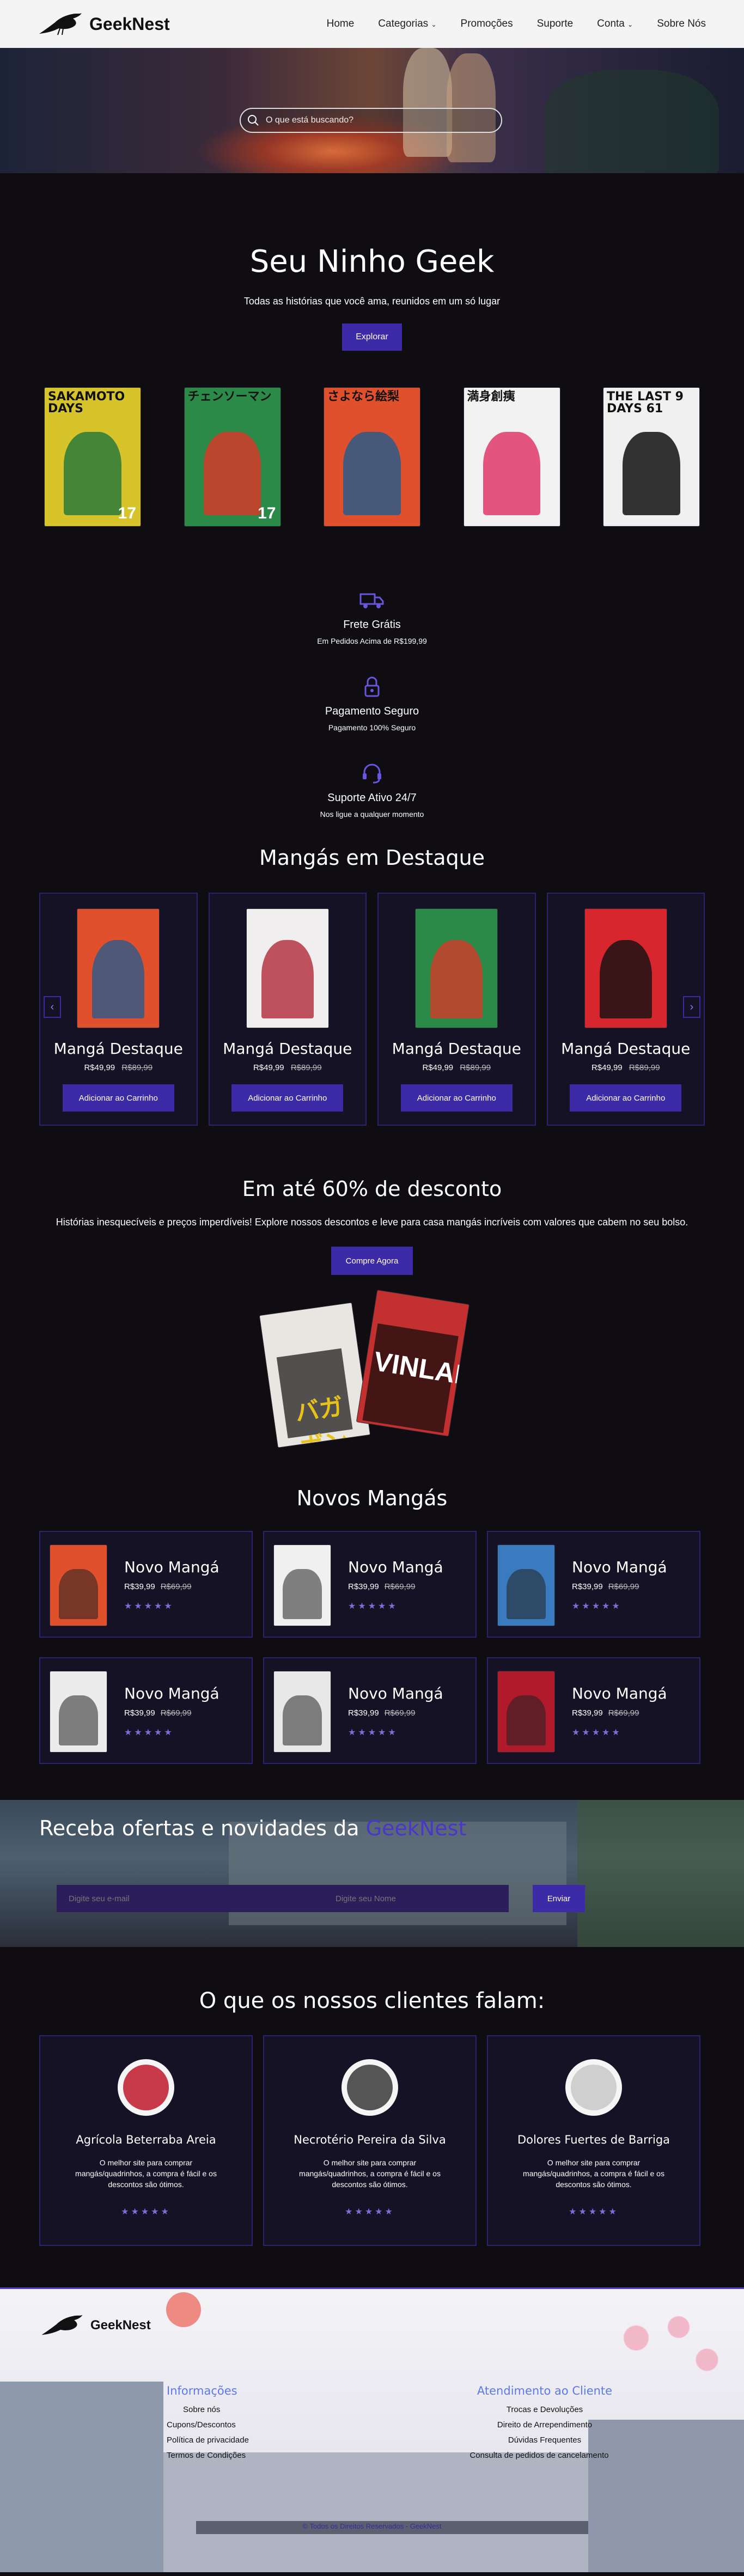 The width and height of the screenshot is (744, 2576). Describe the element at coordinates (555, 24) in the screenshot. I see `nav-suporte: Suporte` at that location.